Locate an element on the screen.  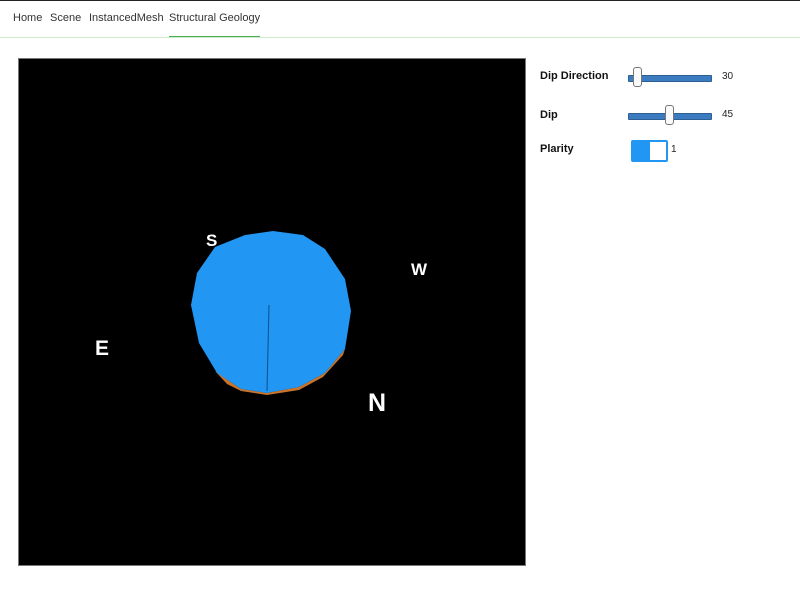
dip-label: Dip is located at coordinates (549, 115).